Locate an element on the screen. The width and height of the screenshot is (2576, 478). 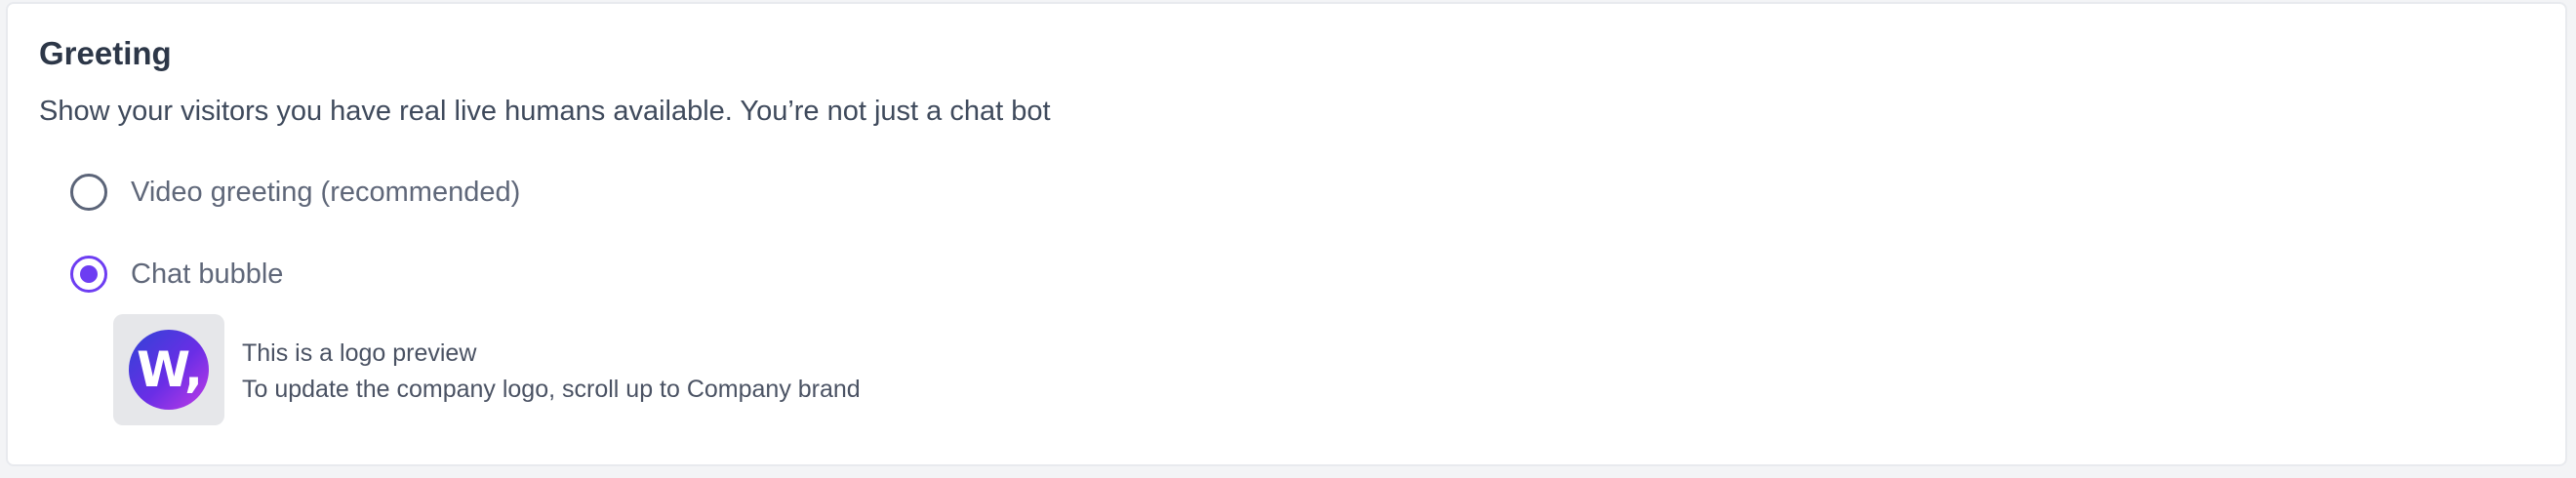
company-logo-text: W, is located at coordinates (169, 369).